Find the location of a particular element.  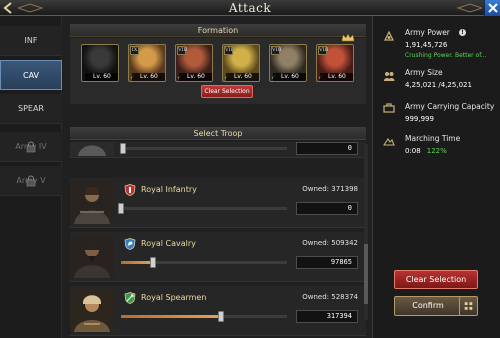

spear-shield-icon is located at coordinates (130, 298).